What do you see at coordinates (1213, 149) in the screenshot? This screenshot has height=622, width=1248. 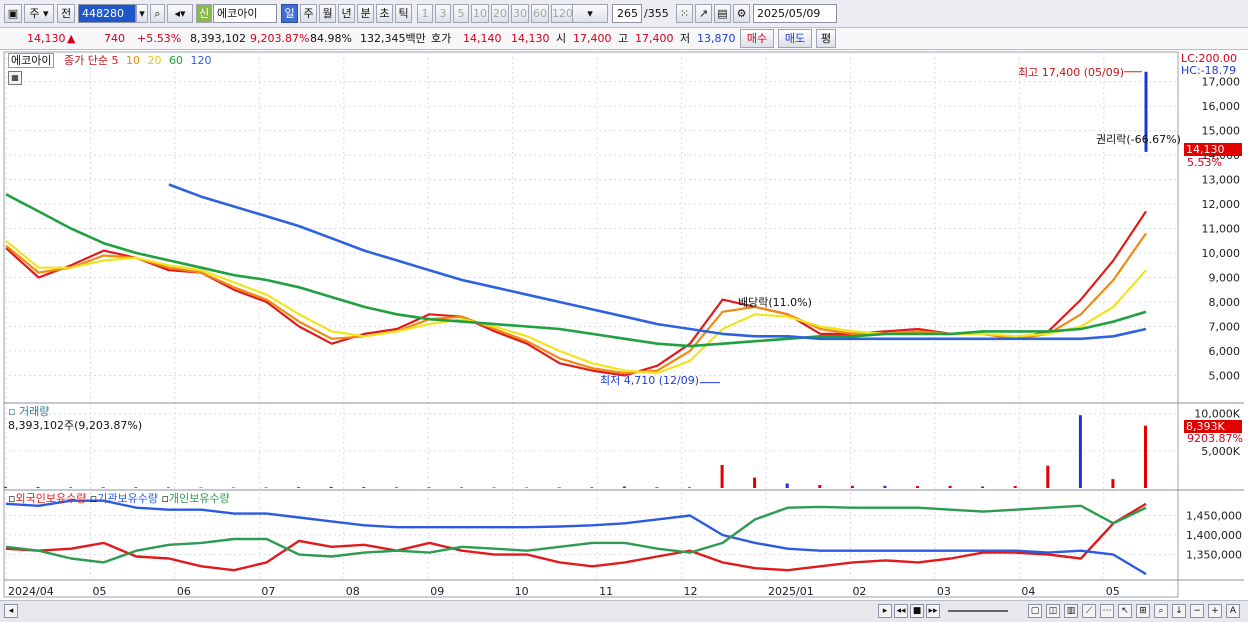 I see `price-tag: 14,130` at bounding box center [1213, 149].